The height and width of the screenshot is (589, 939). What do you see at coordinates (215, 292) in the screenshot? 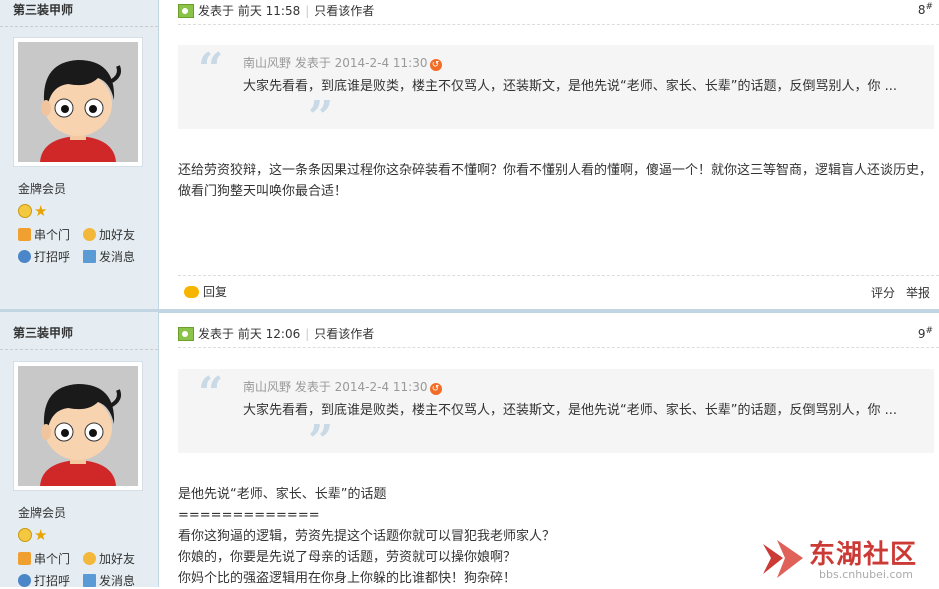
I see `reply-label: 回复` at bounding box center [215, 292].